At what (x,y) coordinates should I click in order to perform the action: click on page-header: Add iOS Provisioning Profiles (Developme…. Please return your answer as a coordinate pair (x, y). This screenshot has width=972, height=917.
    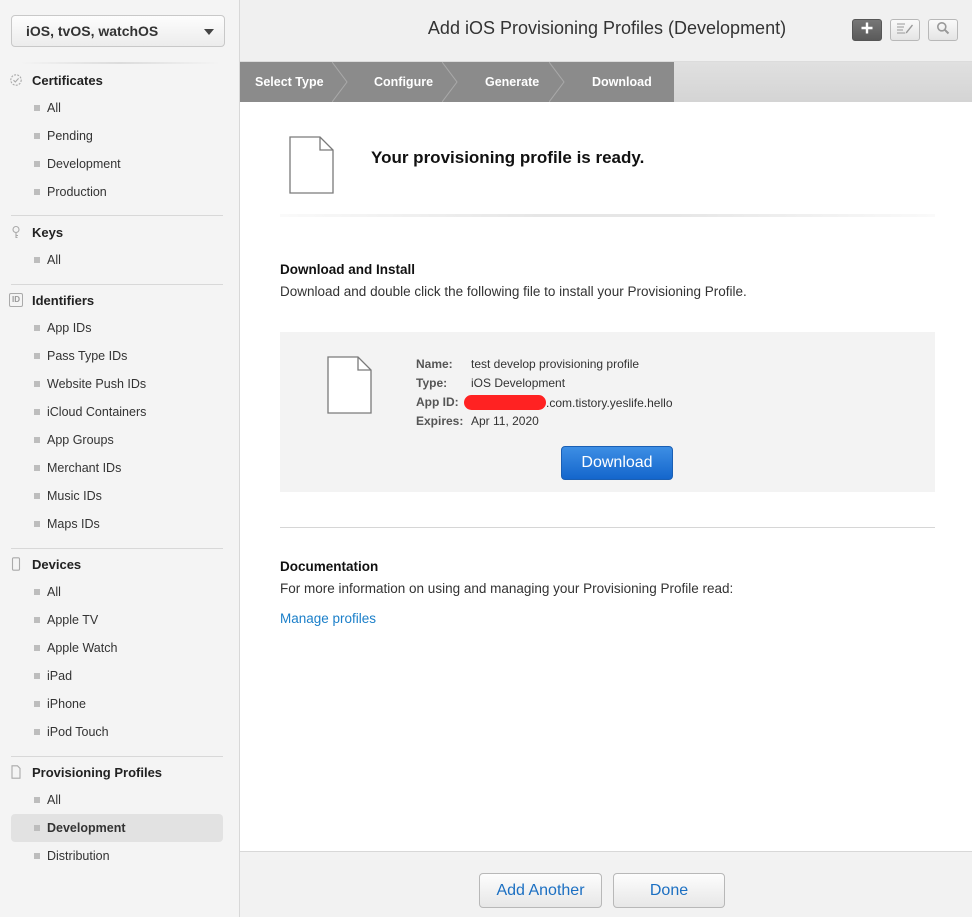
    Looking at the image, I should click on (606, 31).